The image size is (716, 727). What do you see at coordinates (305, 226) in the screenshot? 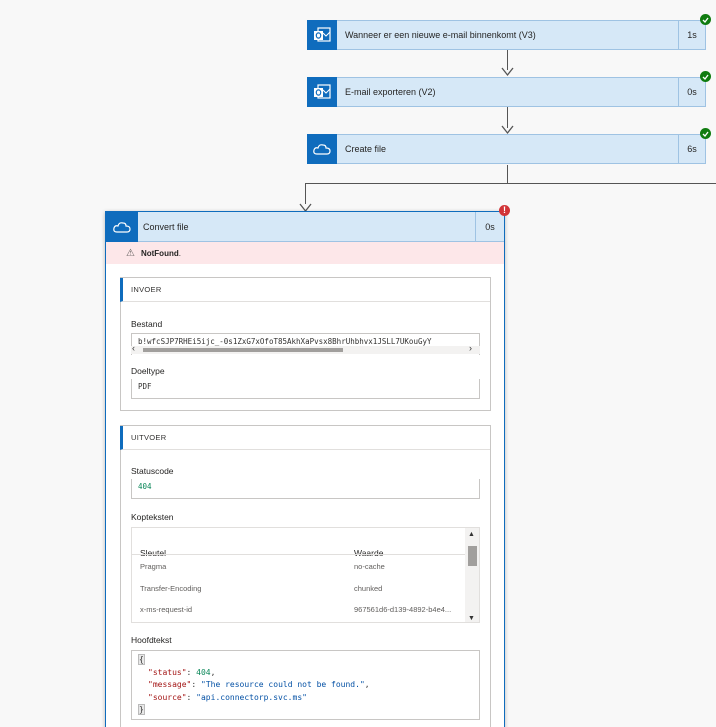
I see `card-header: Convert file 0s` at bounding box center [305, 226].